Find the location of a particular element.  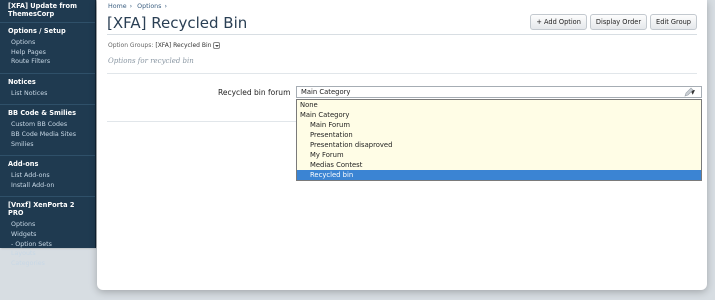

edit-group-button: Edit Group is located at coordinates (673, 22).